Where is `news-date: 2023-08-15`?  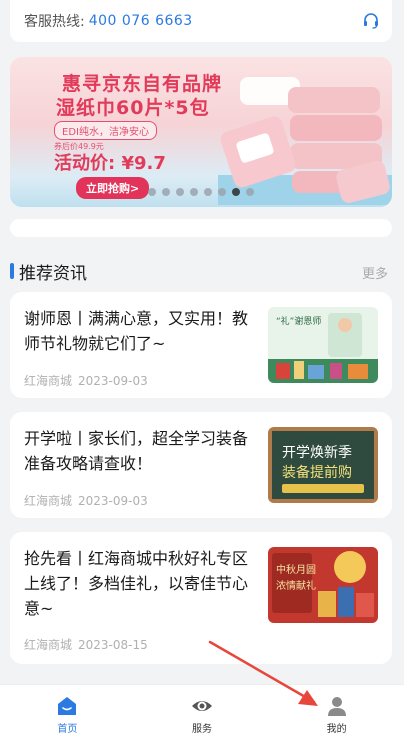
news-date: 2023-08-15 is located at coordinates (113, 645).